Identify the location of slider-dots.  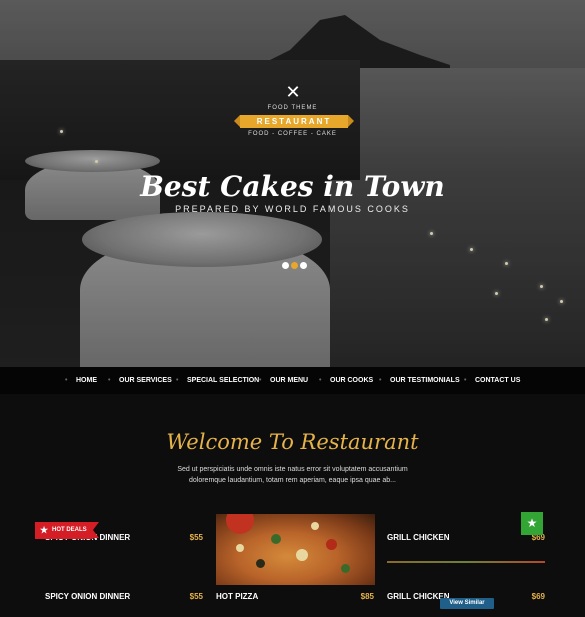
(297, 266).